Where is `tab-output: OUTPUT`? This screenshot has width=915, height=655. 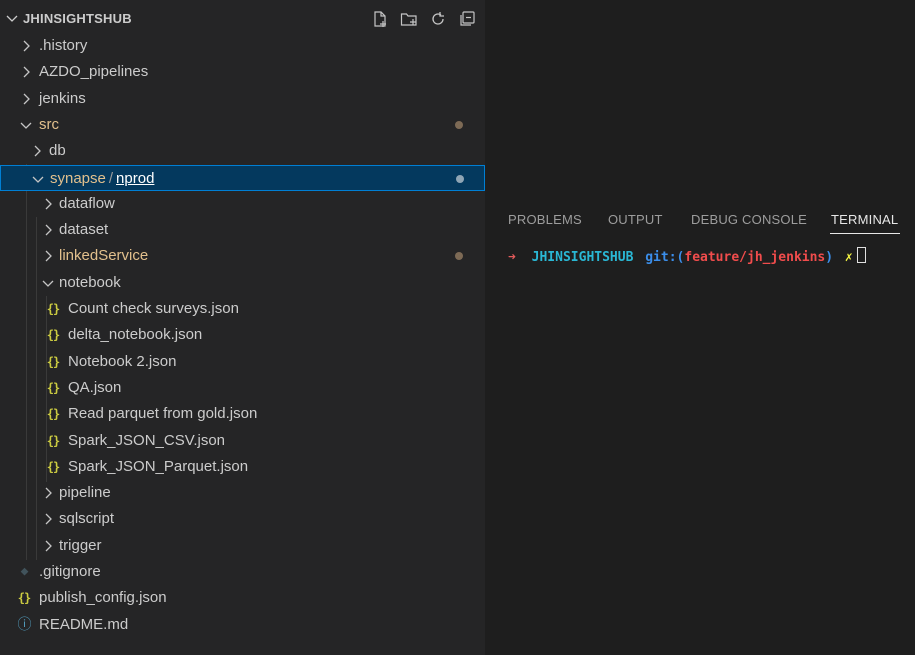 tab-output: OUTPUT is located at coordinates (635, 219).